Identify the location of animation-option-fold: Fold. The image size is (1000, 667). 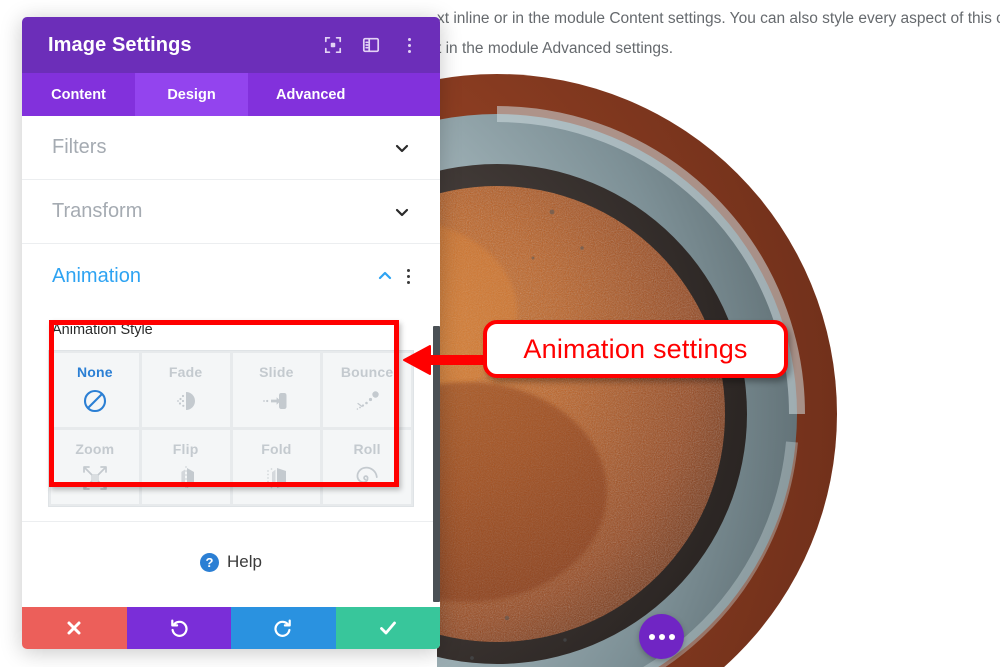
(276, 467).